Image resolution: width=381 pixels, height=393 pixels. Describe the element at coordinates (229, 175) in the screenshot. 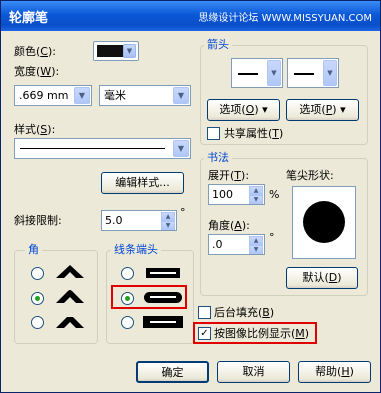

I see `stretch-label: 展开(T):` at that location.